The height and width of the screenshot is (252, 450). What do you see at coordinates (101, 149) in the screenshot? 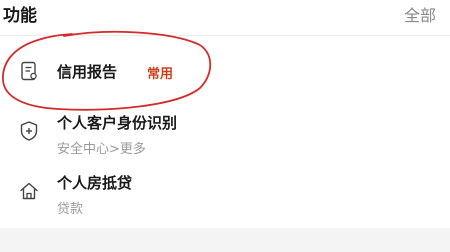
I see `item-subtitle: 安全中心>更多` at bounding box center [101, 149].